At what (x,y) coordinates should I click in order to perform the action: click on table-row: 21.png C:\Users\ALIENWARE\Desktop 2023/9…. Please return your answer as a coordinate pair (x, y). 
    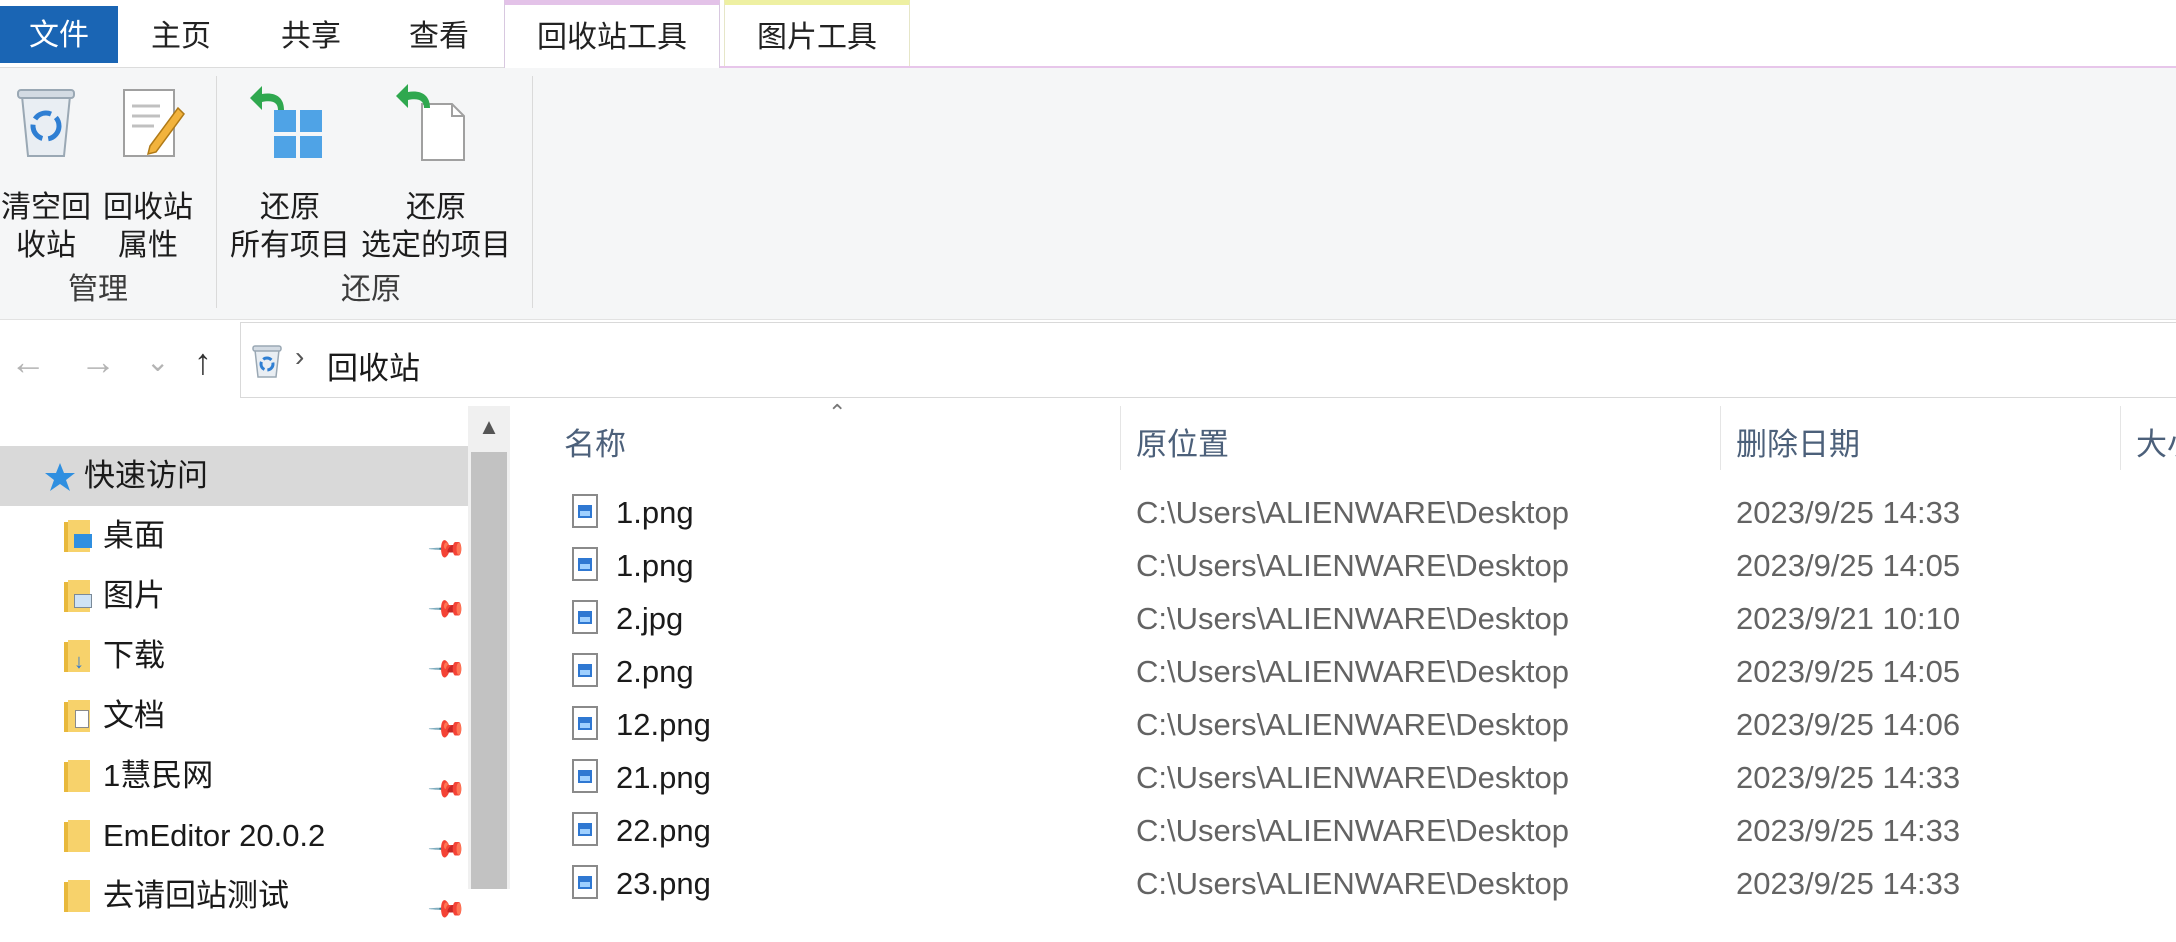
    Looking at the image, I should click on (1343, 777).